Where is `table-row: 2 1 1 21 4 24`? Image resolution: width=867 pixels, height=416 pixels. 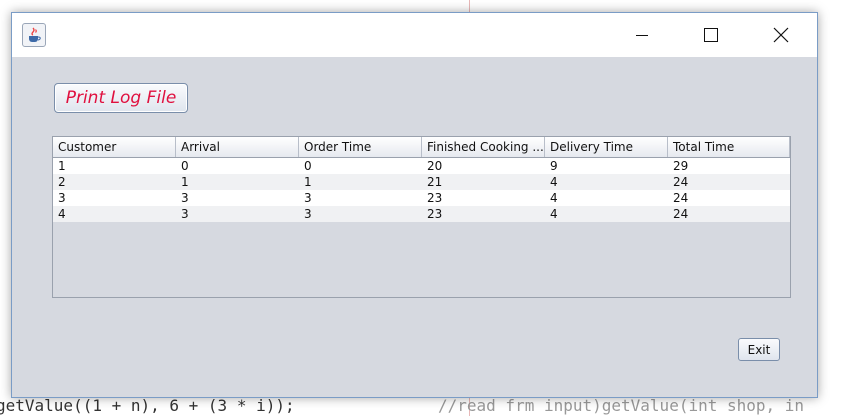 table-row: 2 1 1 21 4 24 is located at coordinates (421, 182).